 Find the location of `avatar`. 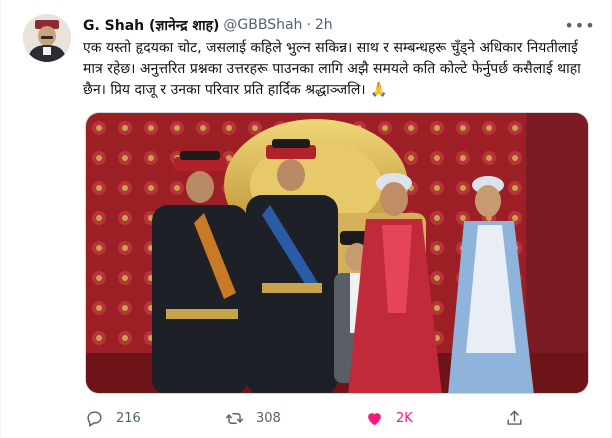

avatar is located at coordinates (47, 38).